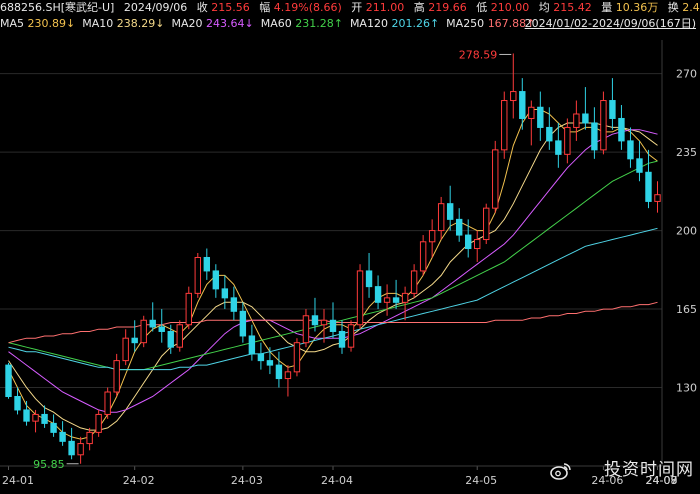 This screenshot has height=494, width=700. I want to click on y-tick-label: 270, so click(686, 74).